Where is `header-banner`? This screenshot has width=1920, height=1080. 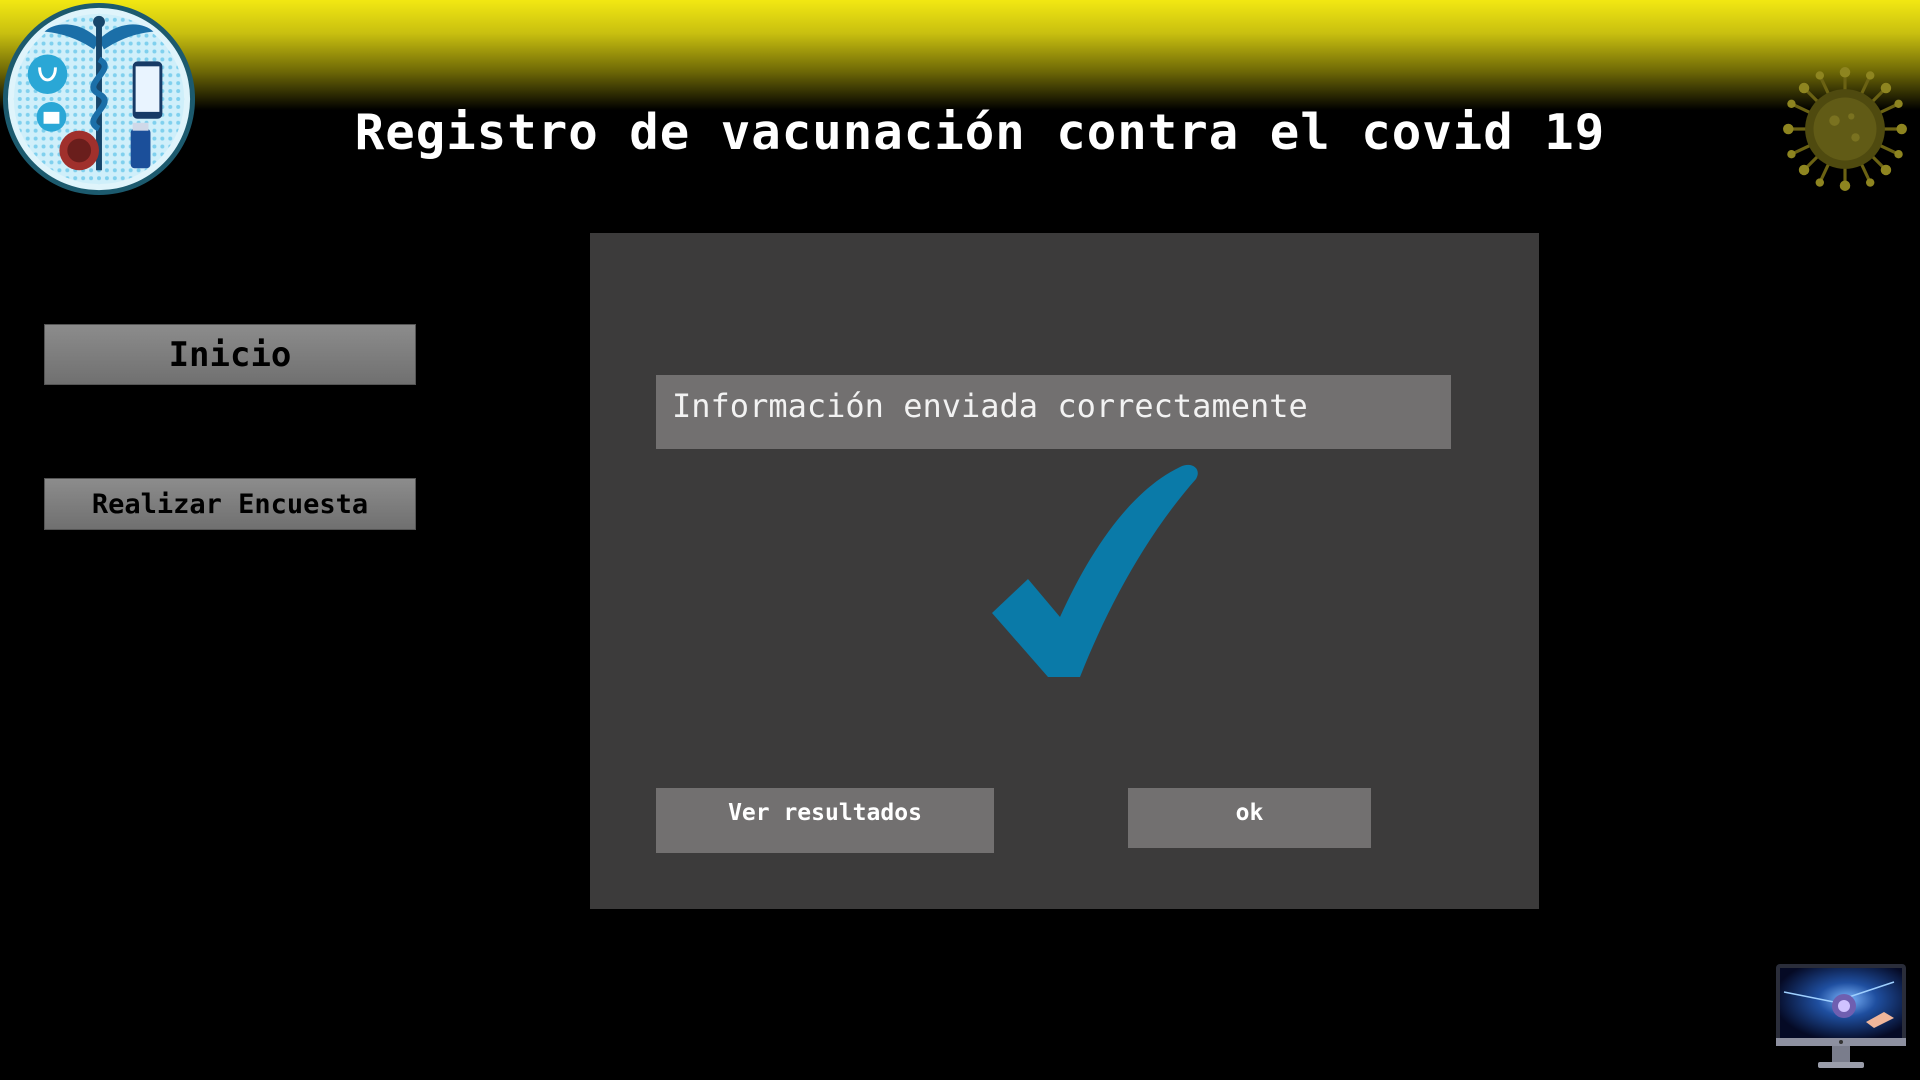
header-banner is located at coordinates (960, 55).